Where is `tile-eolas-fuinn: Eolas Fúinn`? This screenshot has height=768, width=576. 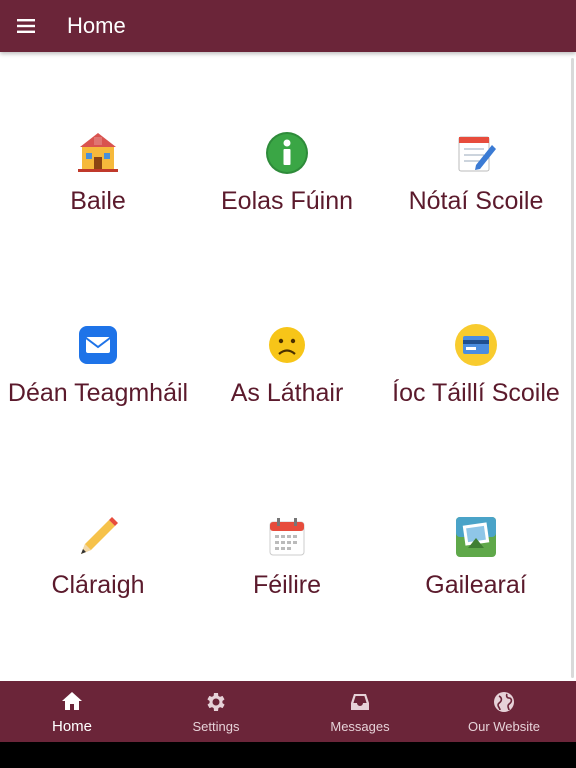
tile-eolas-fuinn: Eolas Fúinn is located at coordinates (287, 176).